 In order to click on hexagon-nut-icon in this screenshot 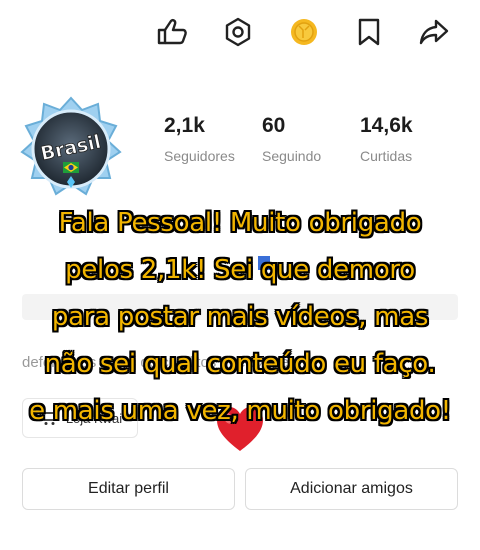, I will do `click(238, 32)`.